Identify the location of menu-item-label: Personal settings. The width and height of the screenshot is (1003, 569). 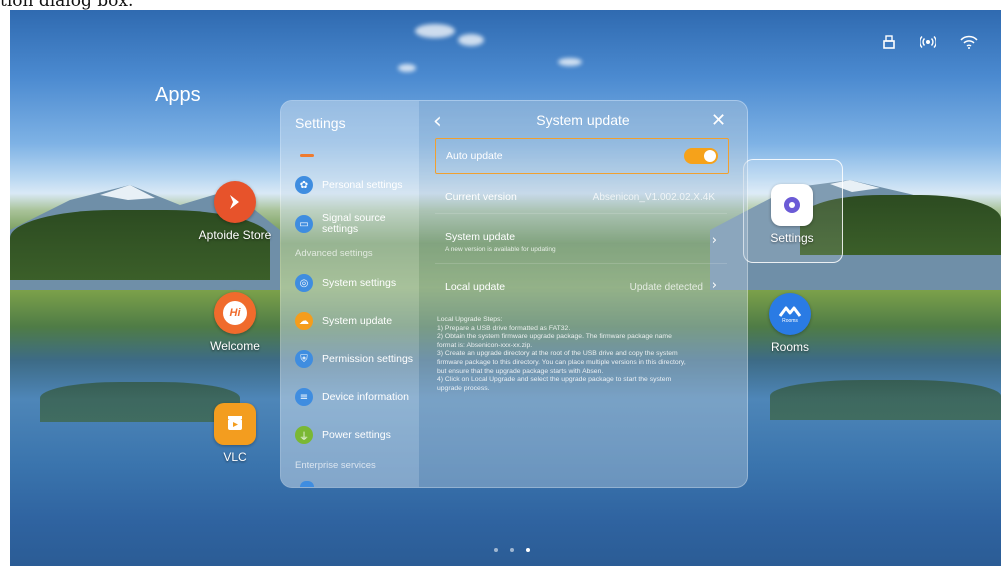
(362, 184).